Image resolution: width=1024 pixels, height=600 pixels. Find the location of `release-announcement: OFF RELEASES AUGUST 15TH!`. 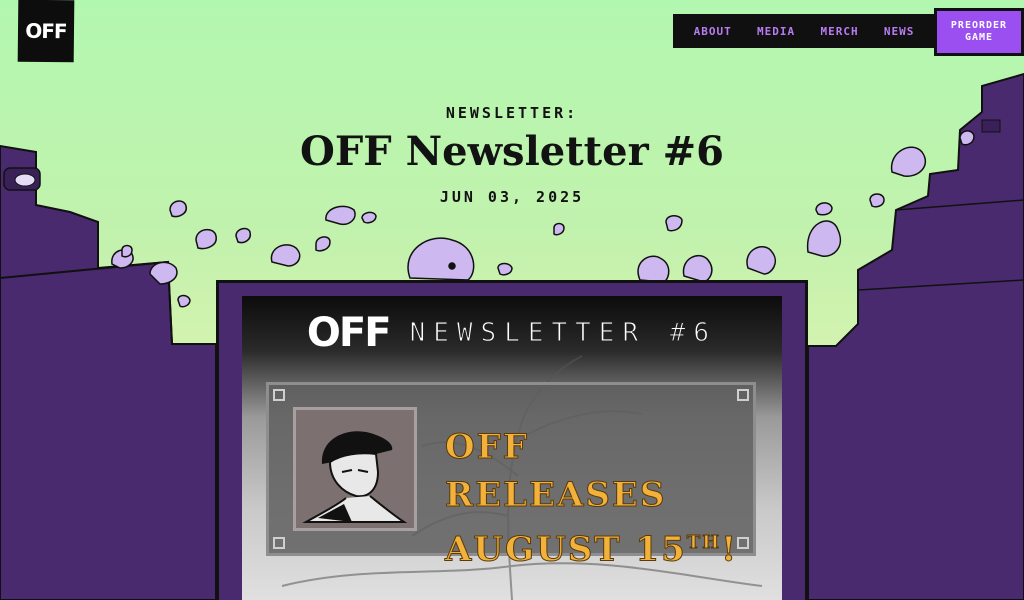

release-announcement: OFF RELEASES AUGUST 15TH! is located at coordinates (511, 476).